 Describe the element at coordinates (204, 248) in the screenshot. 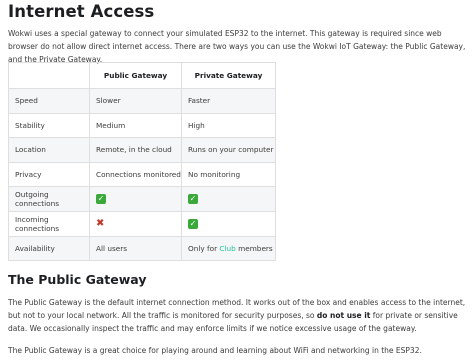

I see `availability-prefix: Only for` at that location.